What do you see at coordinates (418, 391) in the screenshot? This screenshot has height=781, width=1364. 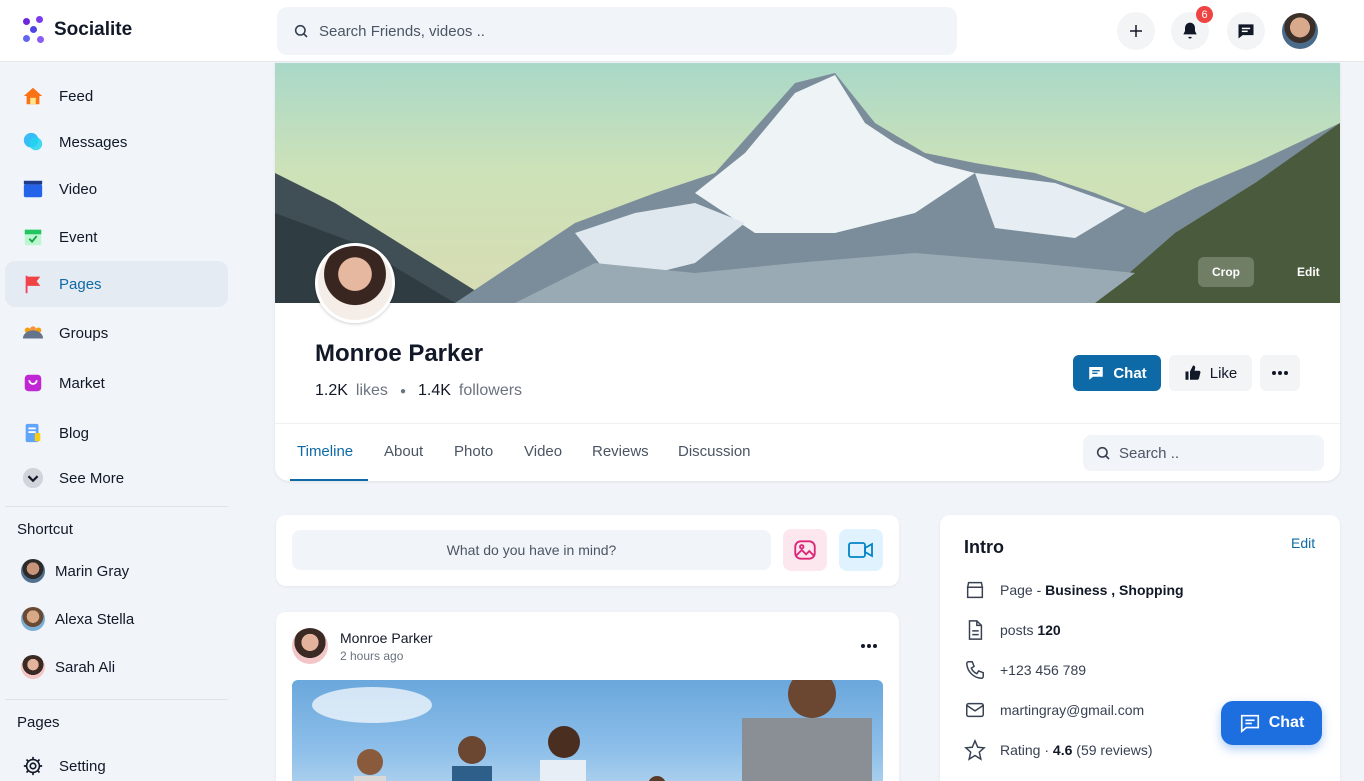 I see `profile-stats: 1.2K likes ● 1.4K followers` at bounding box center [418, 391].